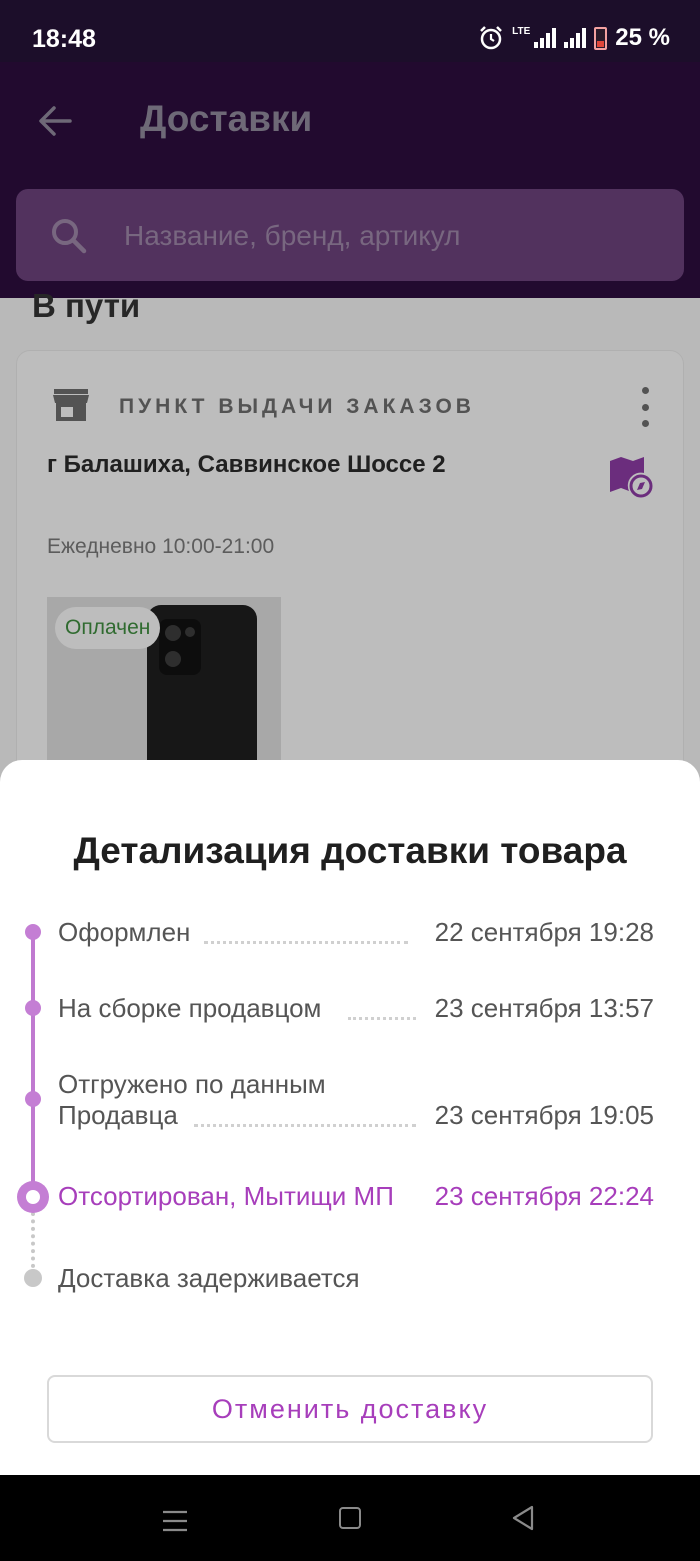 This screenshot has height=1561, width=700. What do you see at coordinates (190, 1008) in the screenshot?
I see `step-name: На сборке продавцом` at bounding box center [190, 1008].